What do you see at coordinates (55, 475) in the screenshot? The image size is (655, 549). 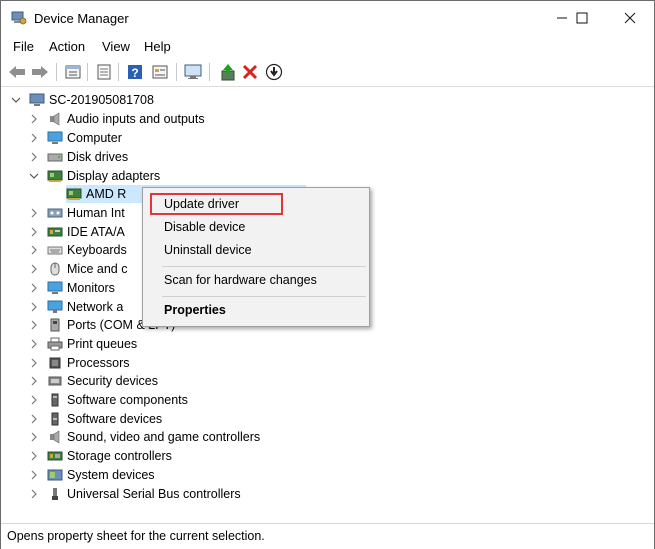 I see `system-icon` at bounding box center [55, 475].